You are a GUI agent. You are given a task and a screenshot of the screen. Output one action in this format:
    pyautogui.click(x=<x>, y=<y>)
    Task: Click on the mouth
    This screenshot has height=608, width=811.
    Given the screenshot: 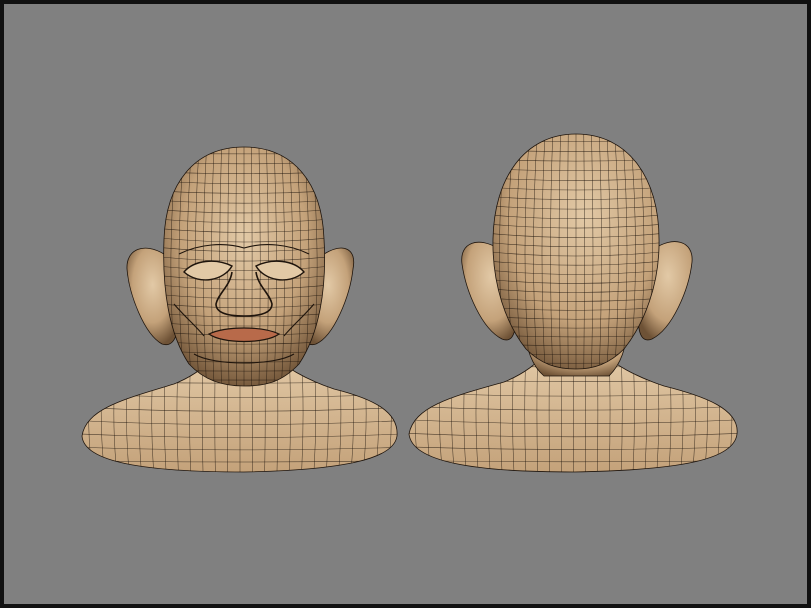 What is the action you would take?
    pyautogui.click(x=244, y=335)
    